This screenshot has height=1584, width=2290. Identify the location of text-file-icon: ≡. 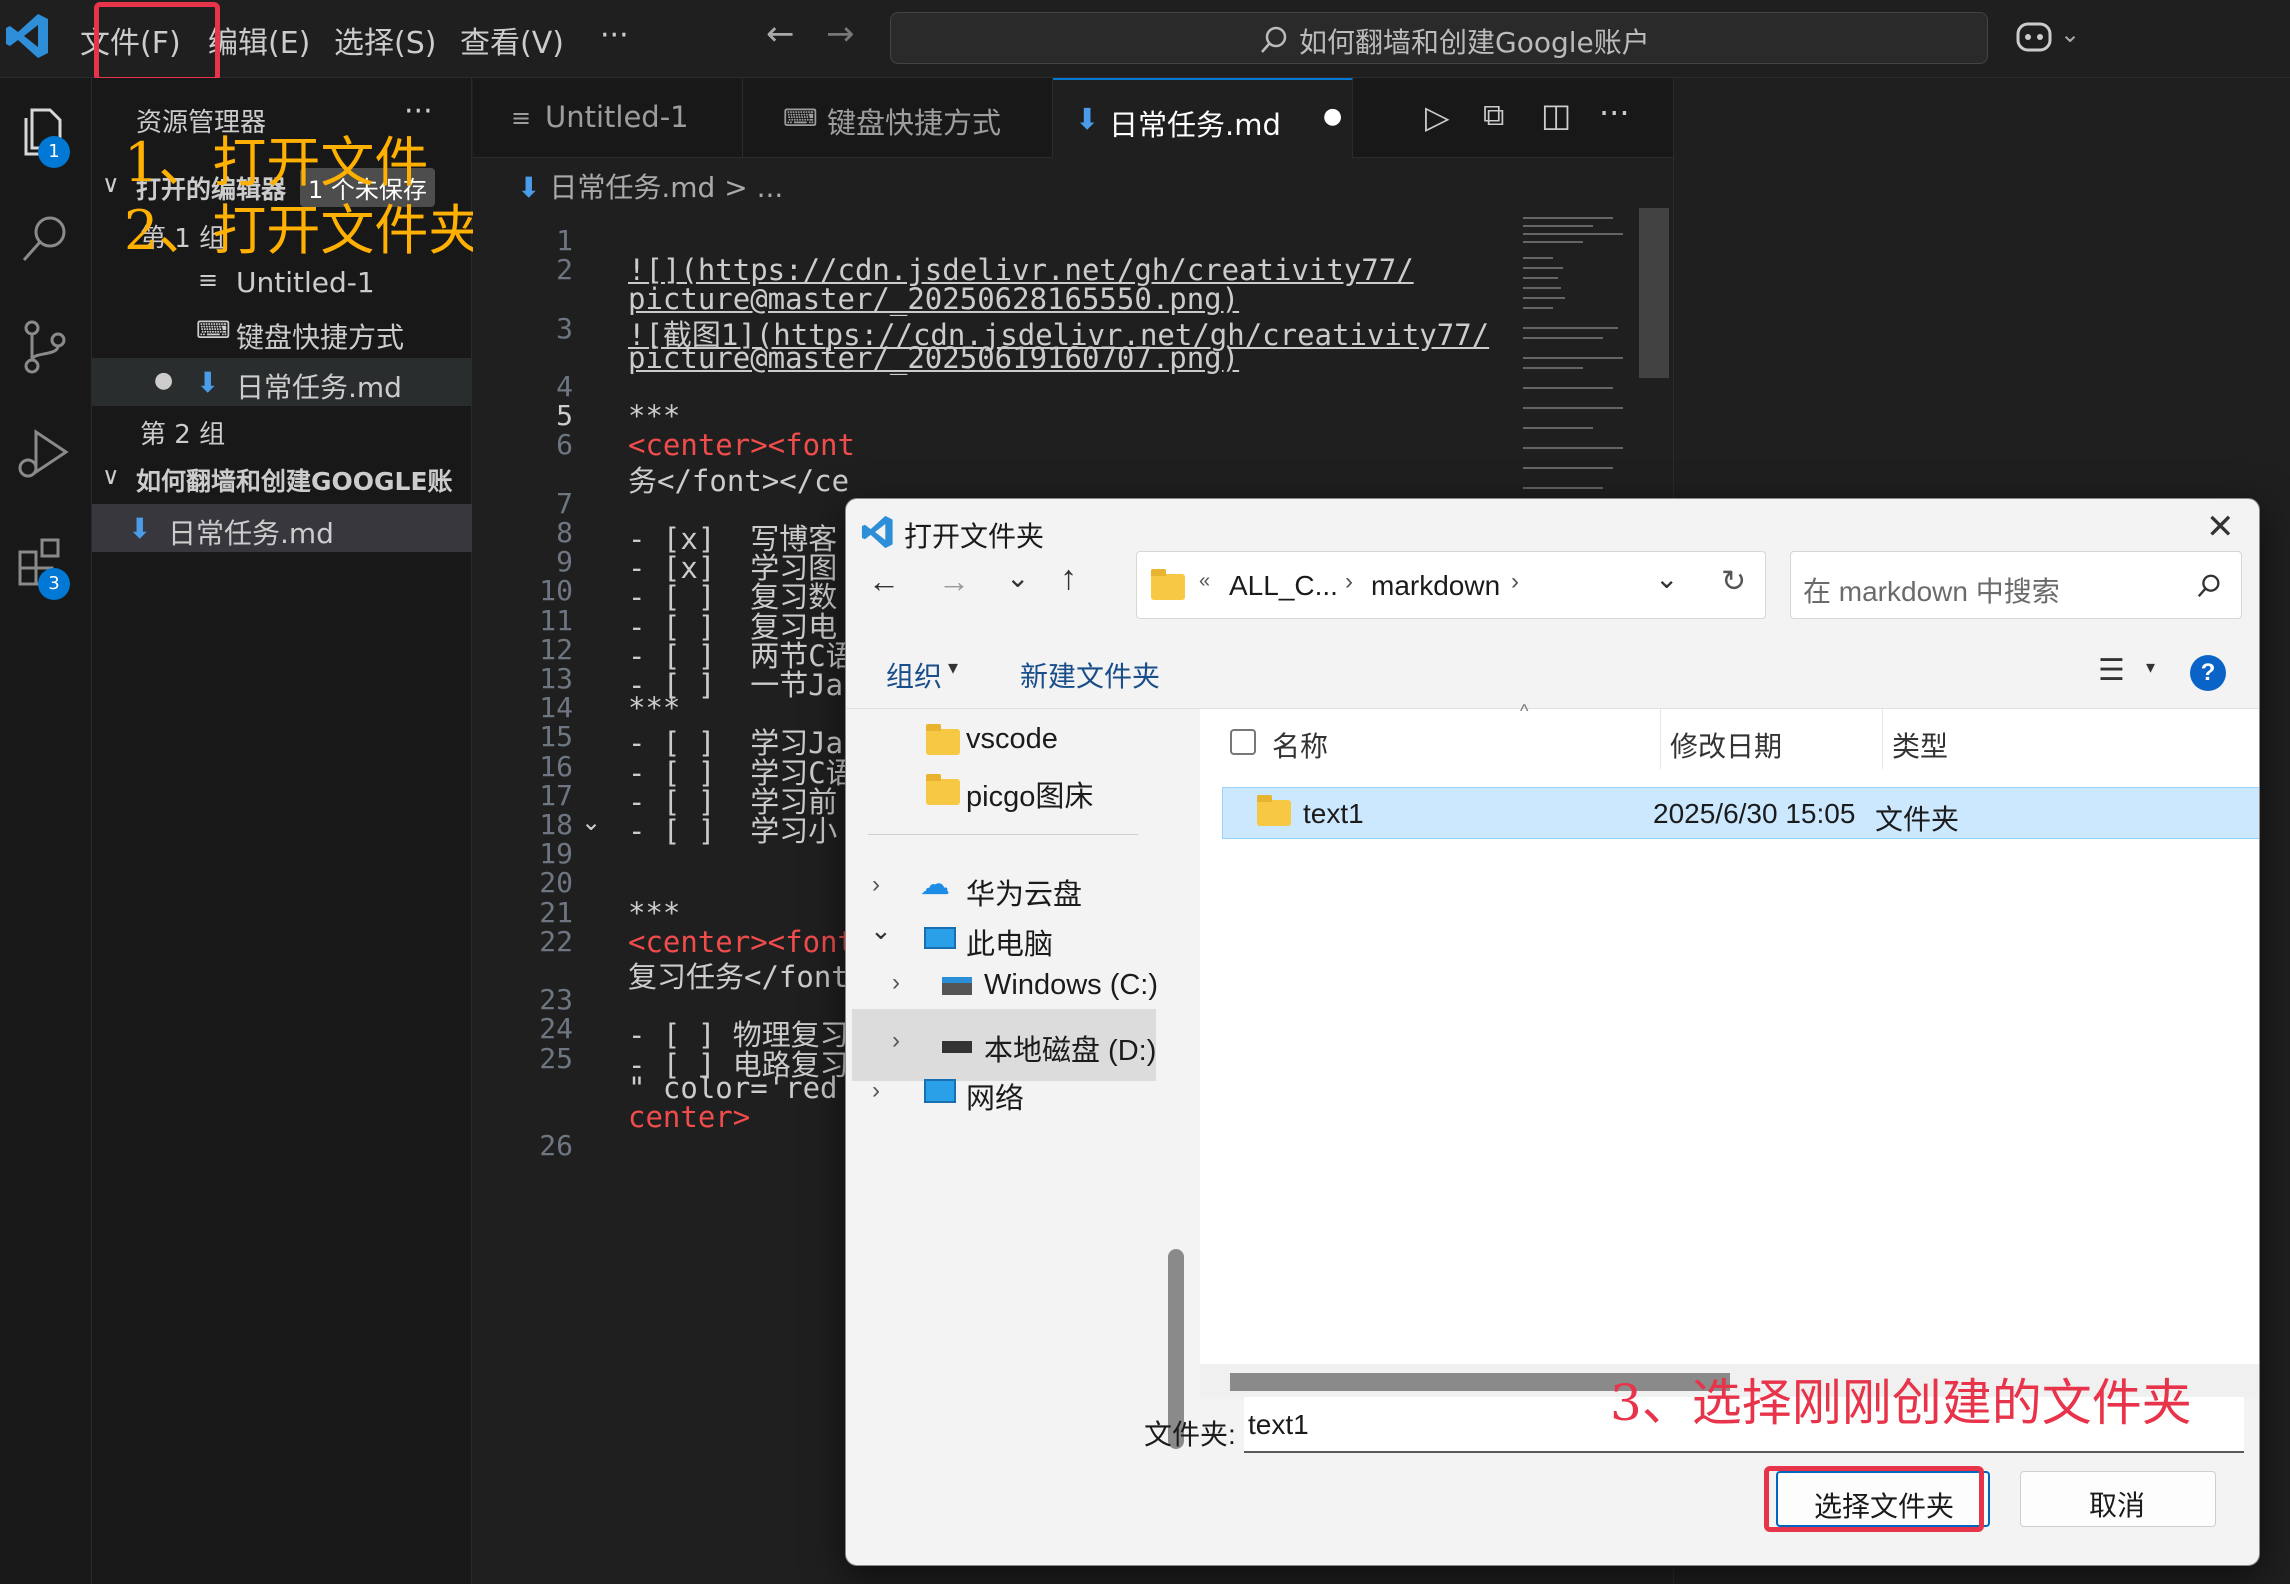
(521, 118).